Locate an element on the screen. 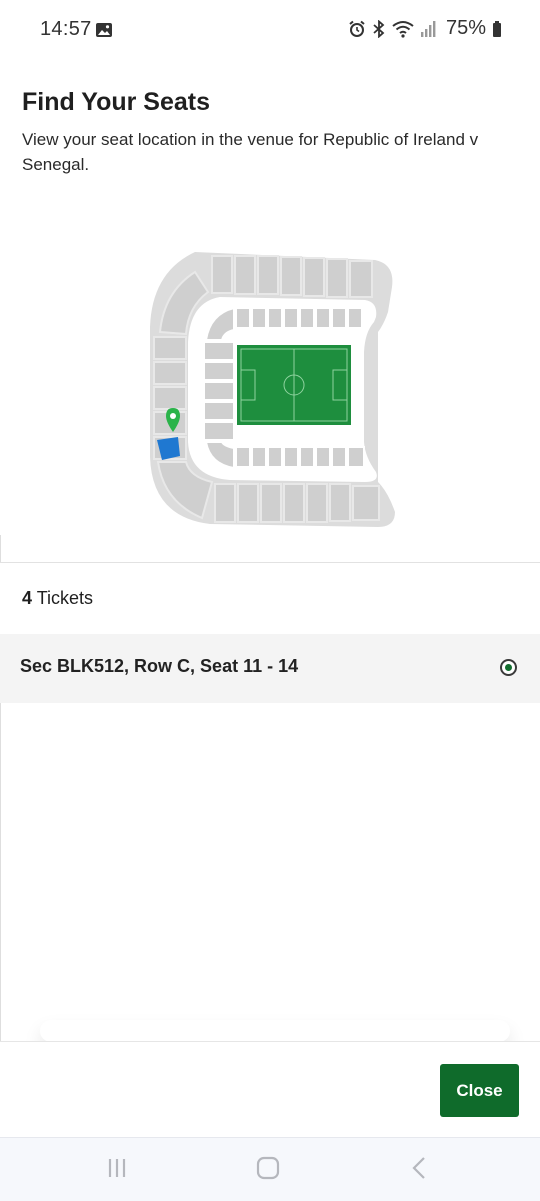  nav-bar is located at coordinates (270, 1169).